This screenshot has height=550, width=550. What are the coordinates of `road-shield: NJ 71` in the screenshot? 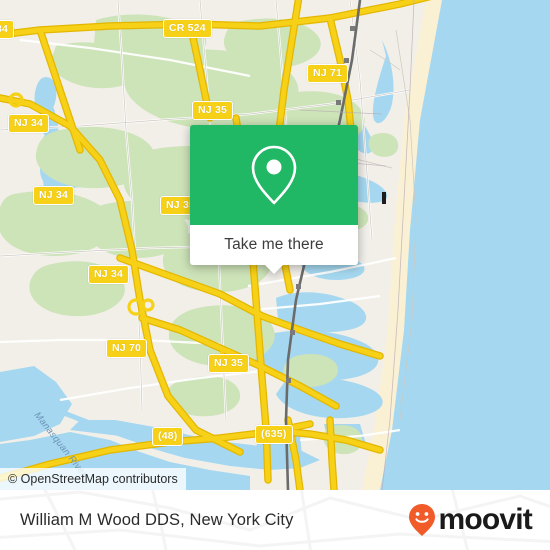 It's located at (328, 73).